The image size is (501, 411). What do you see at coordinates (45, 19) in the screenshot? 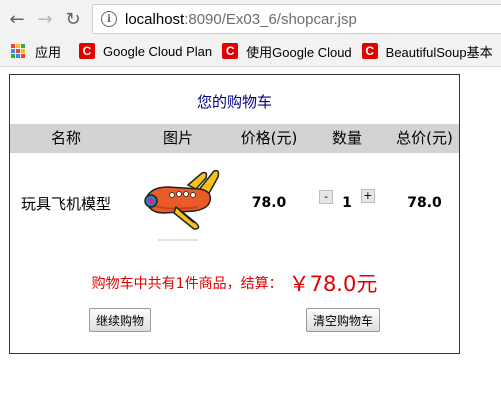
I see `forward-arrow-icon: →` at bounding box center [45, 19].